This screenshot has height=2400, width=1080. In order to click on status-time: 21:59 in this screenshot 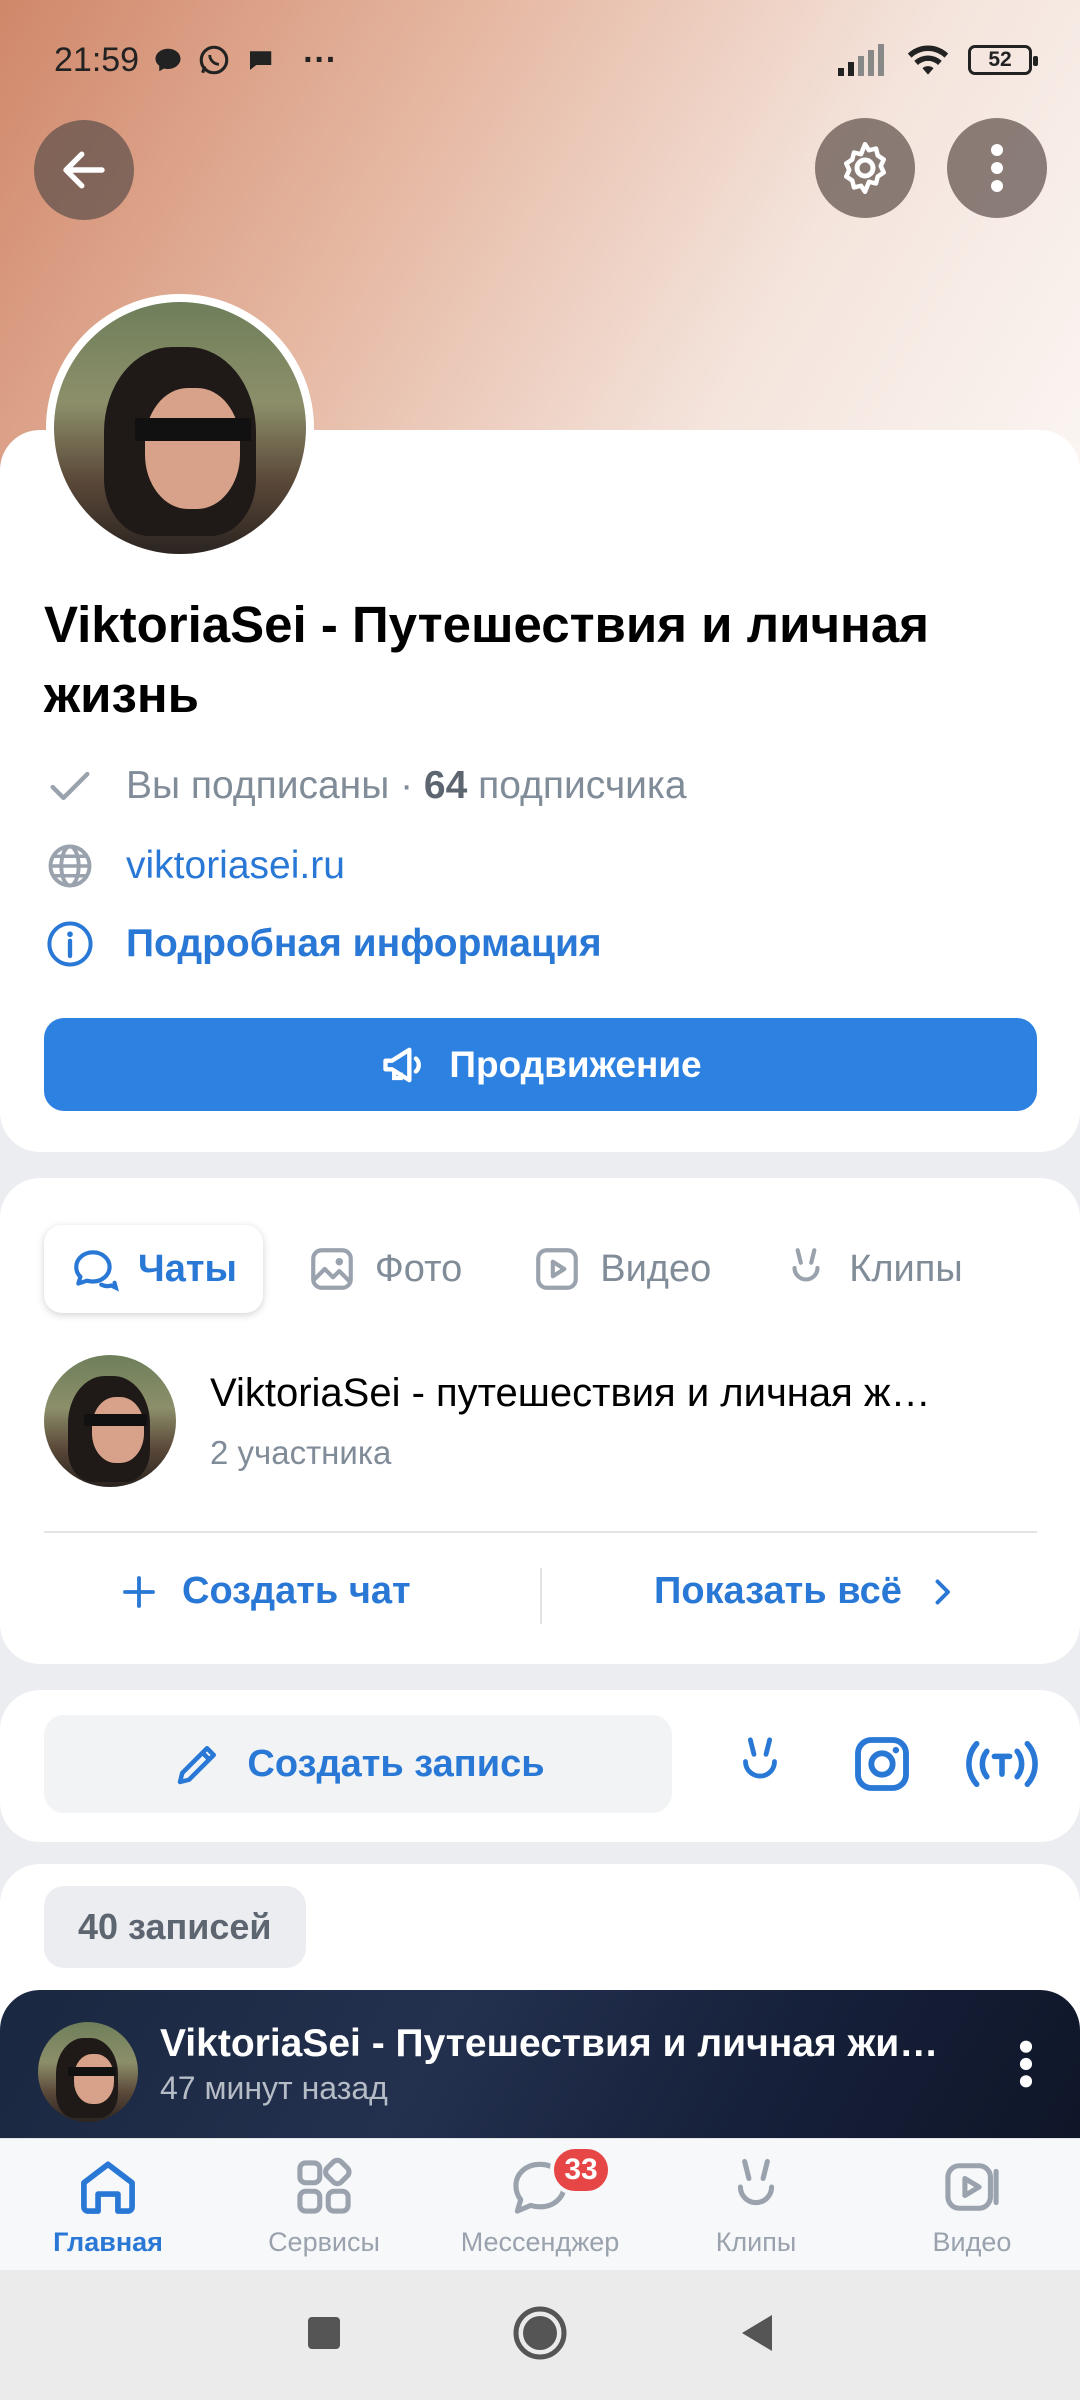, I will do `click(97, 59)`.